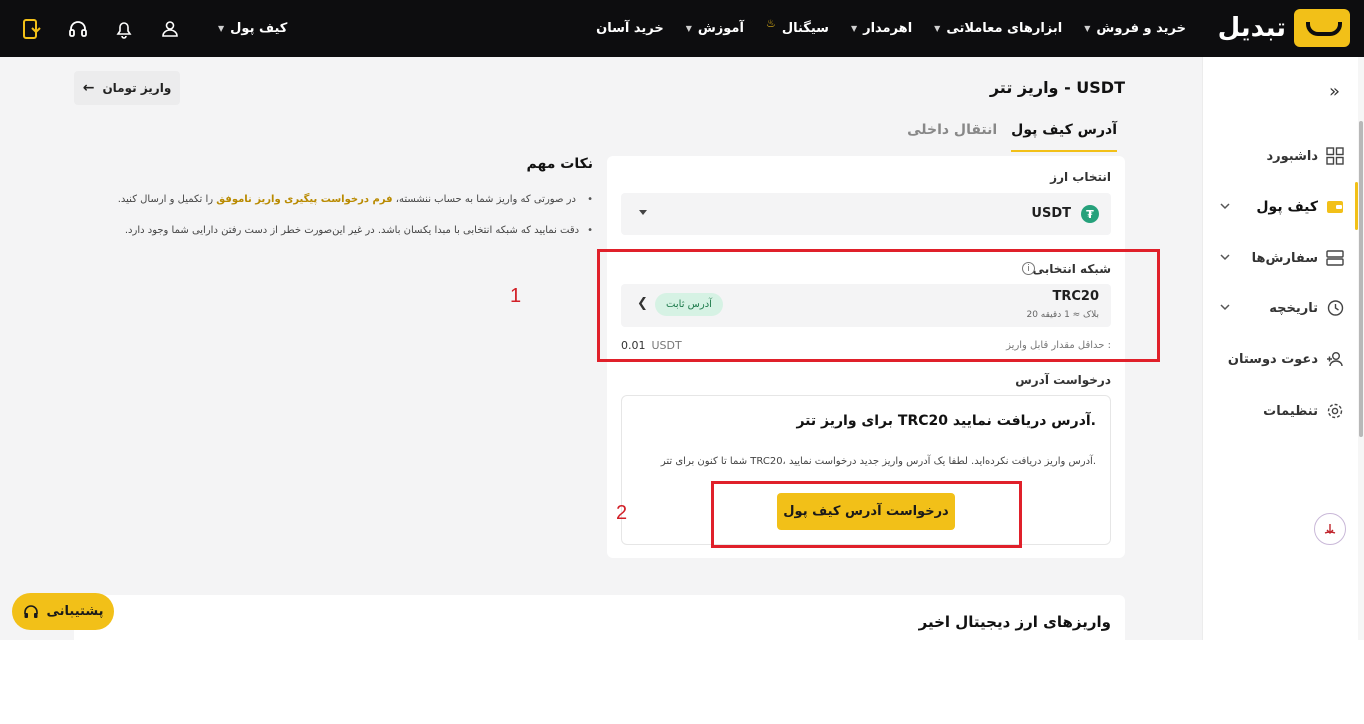 The image size is (1364, 724). Describe the element at coordinates (1334, 91) in the screenshot. I see `collapse-sidebar-icon: »` at that location.